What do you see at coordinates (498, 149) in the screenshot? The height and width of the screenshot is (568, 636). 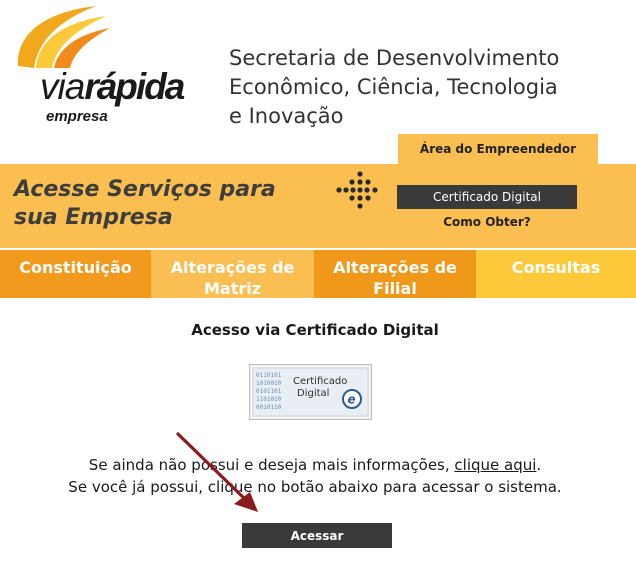 I see `area-empreendedor-tab: Área do Empreendedor` at bounding box center [498, 149].